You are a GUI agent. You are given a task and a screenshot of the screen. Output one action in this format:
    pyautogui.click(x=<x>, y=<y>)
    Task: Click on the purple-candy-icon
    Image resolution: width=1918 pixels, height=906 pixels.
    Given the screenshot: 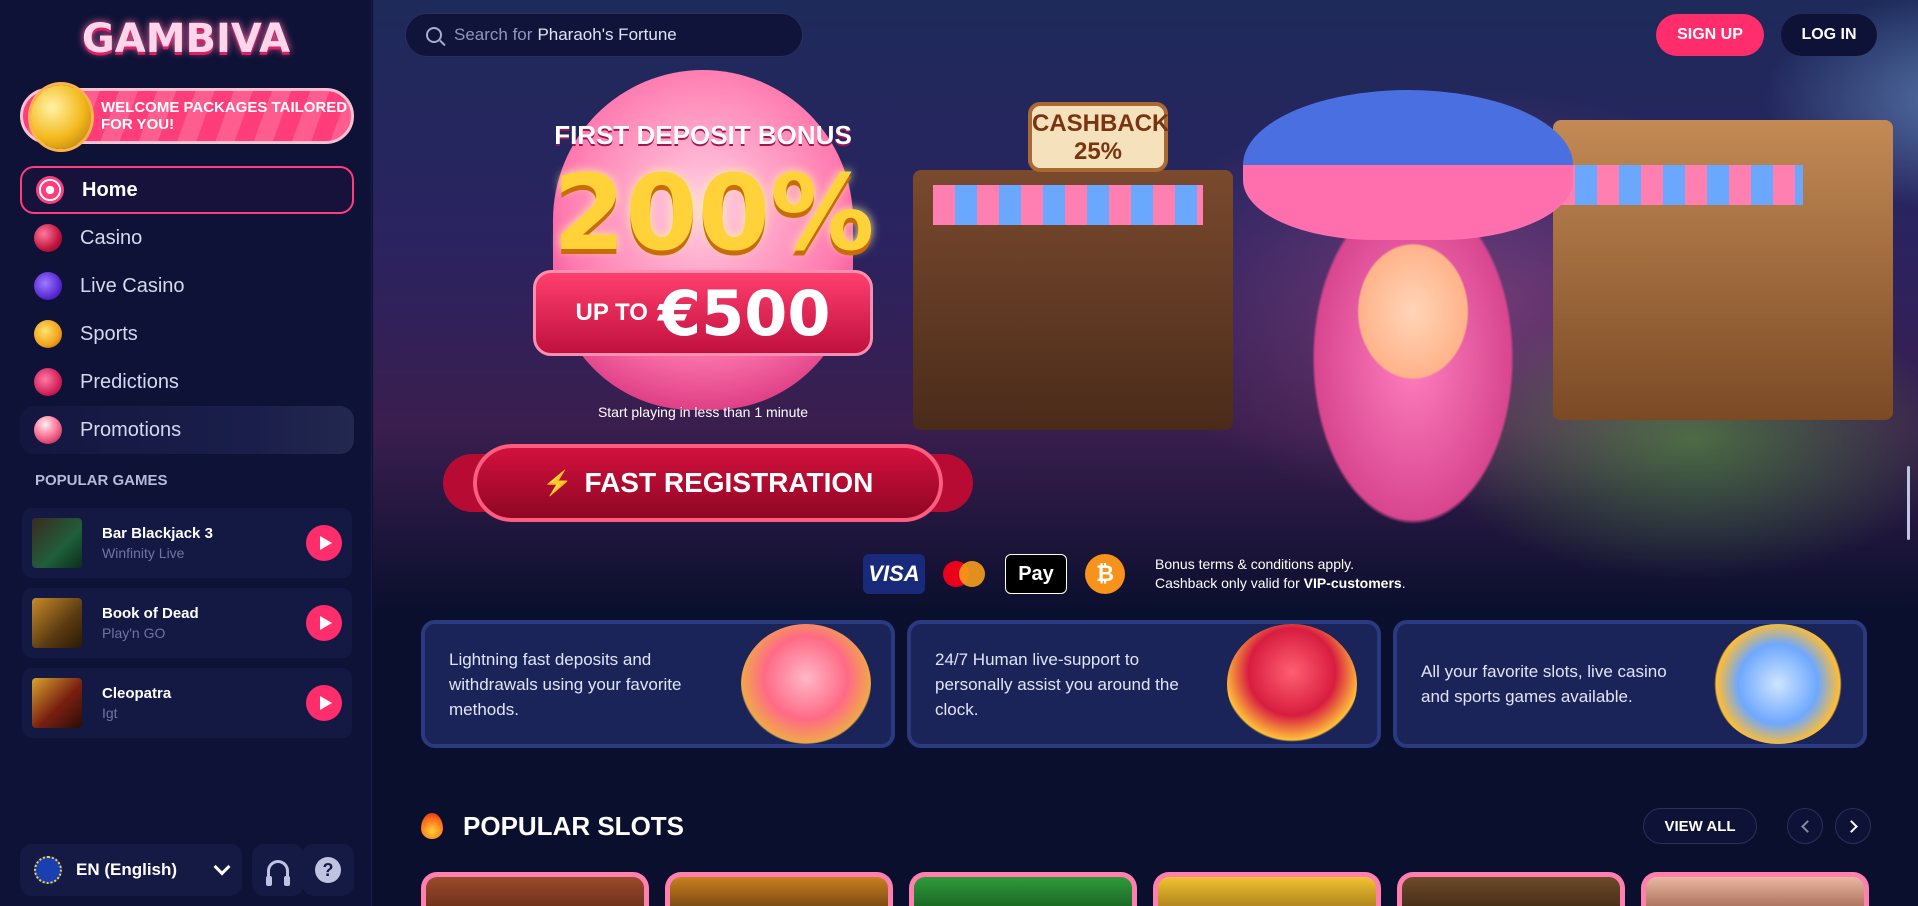 What is the action you would take?
    pyautogui.click(x=48, y=286)
    